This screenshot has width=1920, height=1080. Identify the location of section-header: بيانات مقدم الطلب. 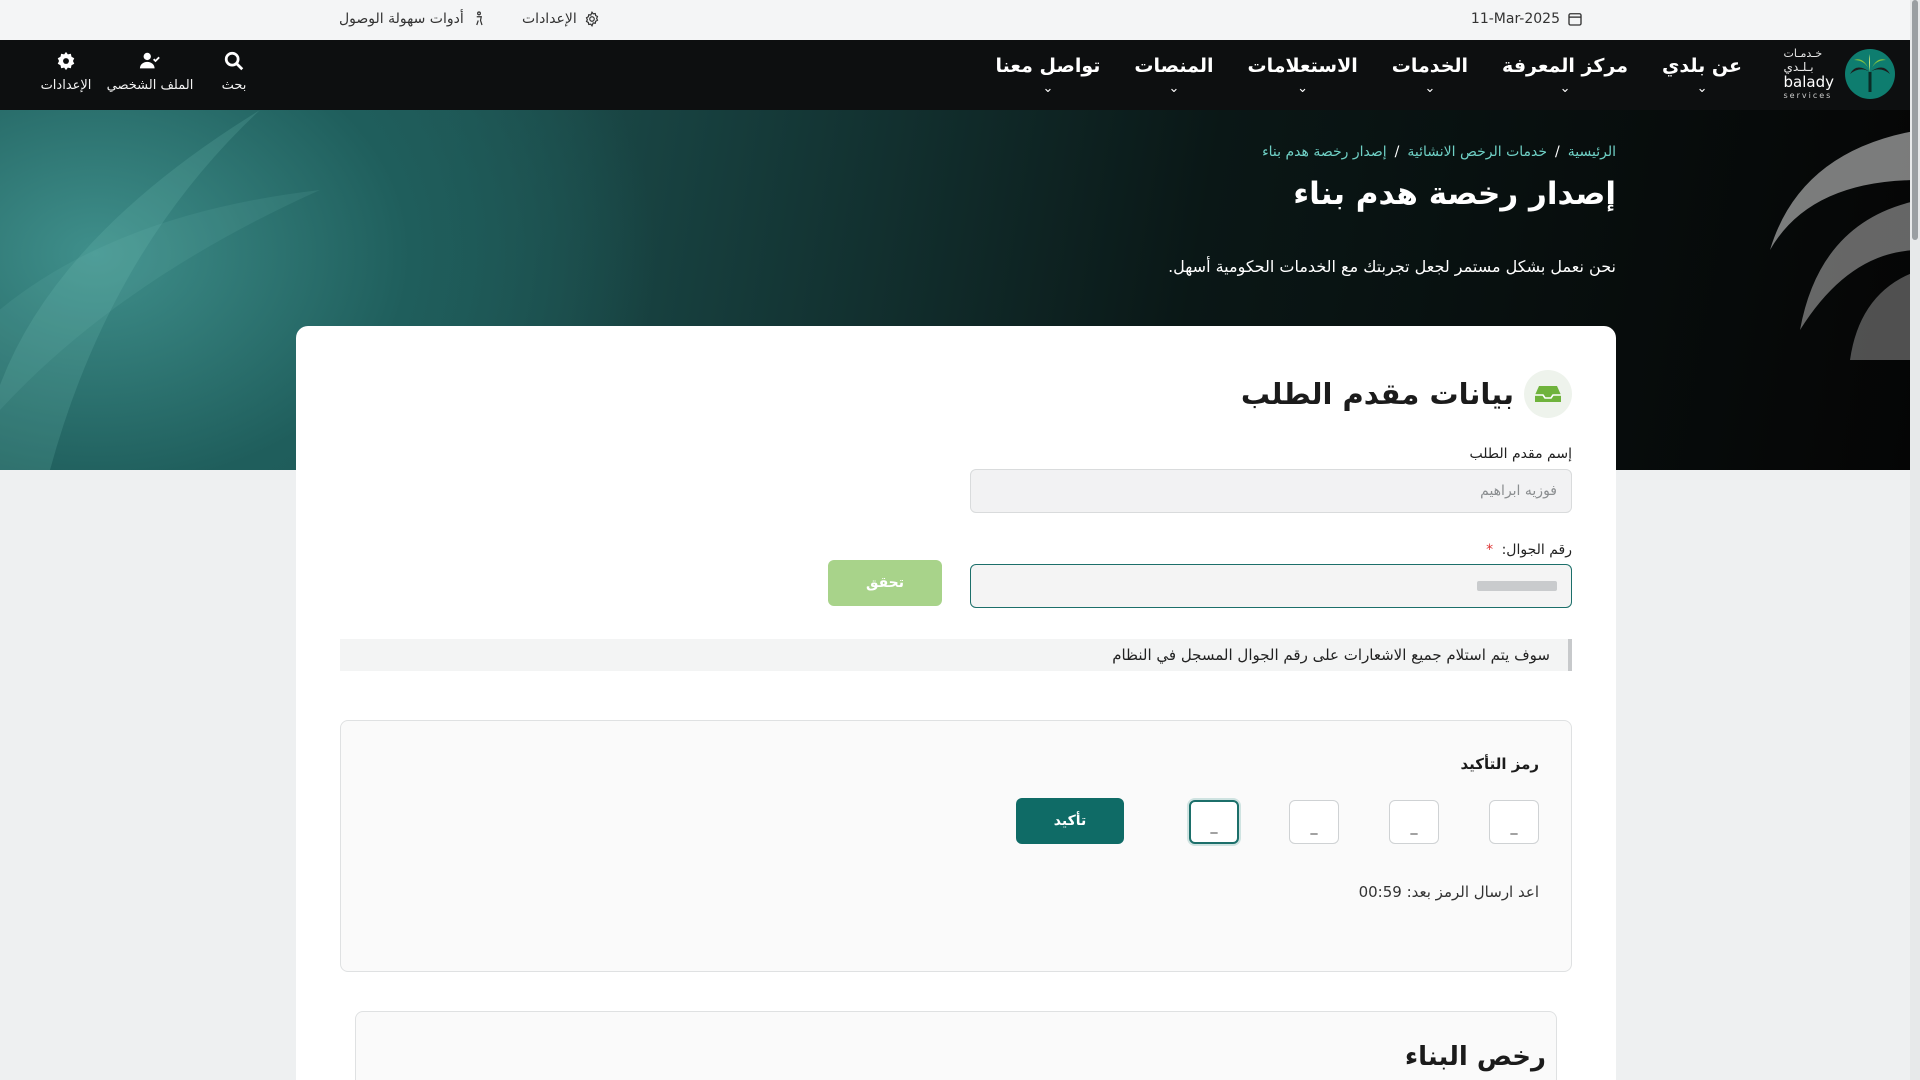
(1406, 394).